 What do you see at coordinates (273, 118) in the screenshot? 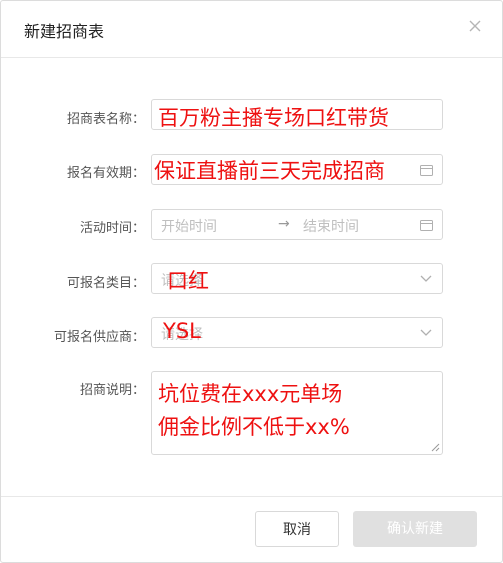
I see `name-handwritten-value: 百万粉主播专场口红带货` at bounding box center [273, 118].